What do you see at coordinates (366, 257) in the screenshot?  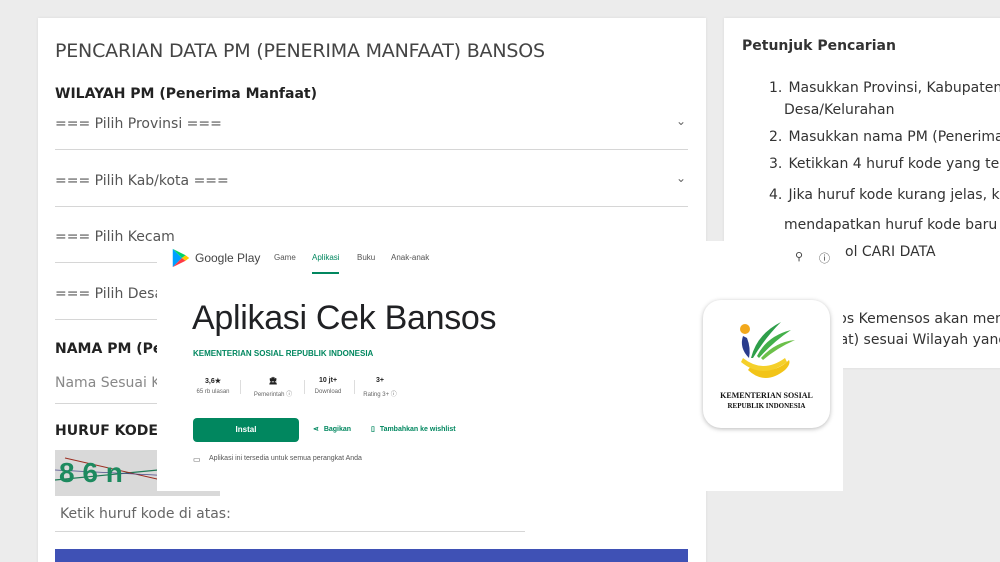 I see `nav-buku: Buku` at bounding box center [366, 257].